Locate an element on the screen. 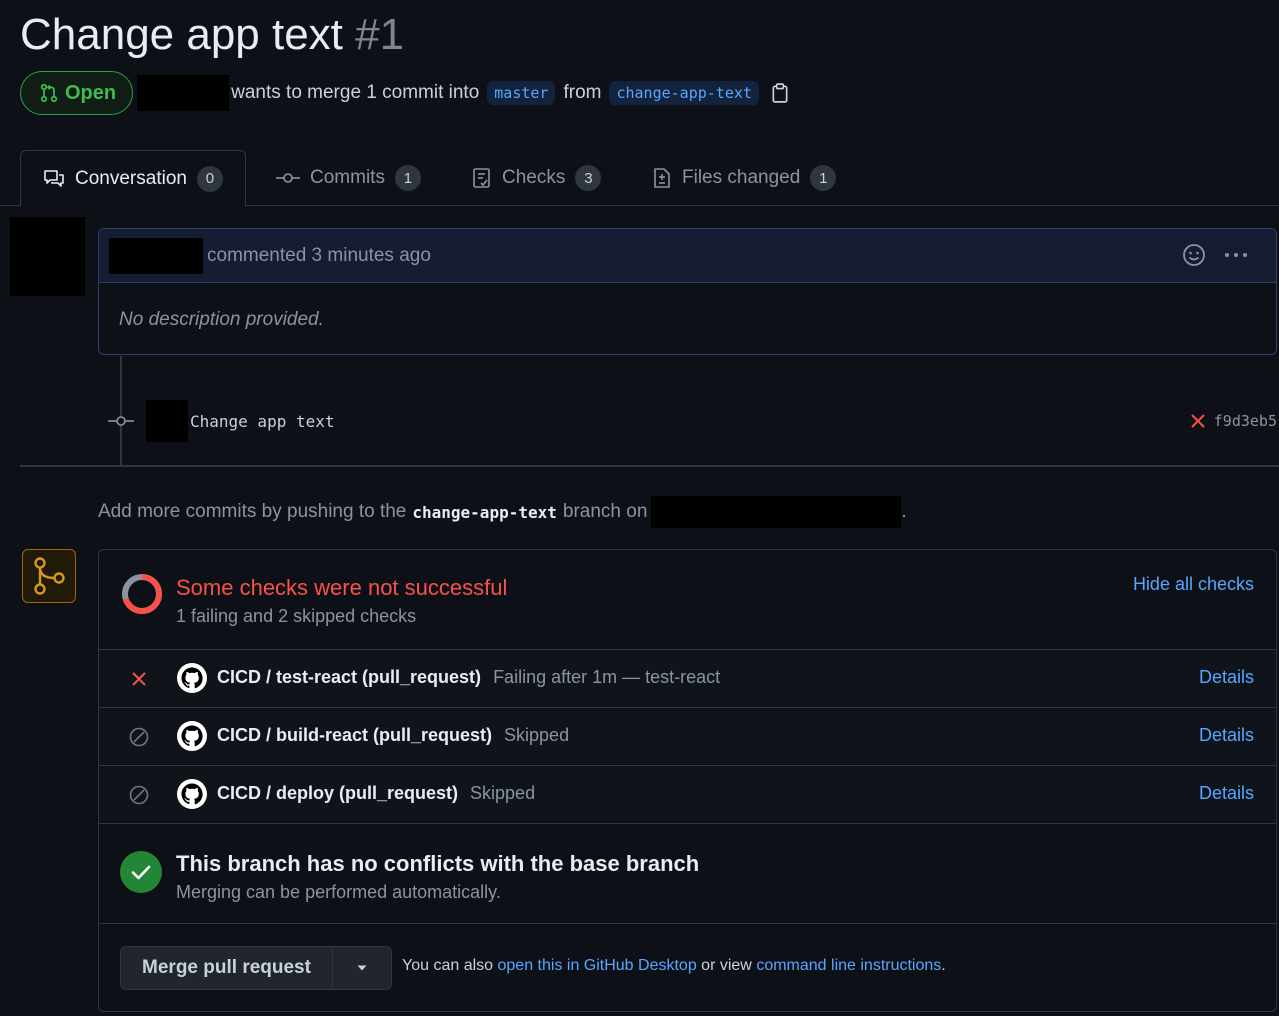 This screenshot has height=1016, width=1279. from-text: from is located at coordinates (582, 92).